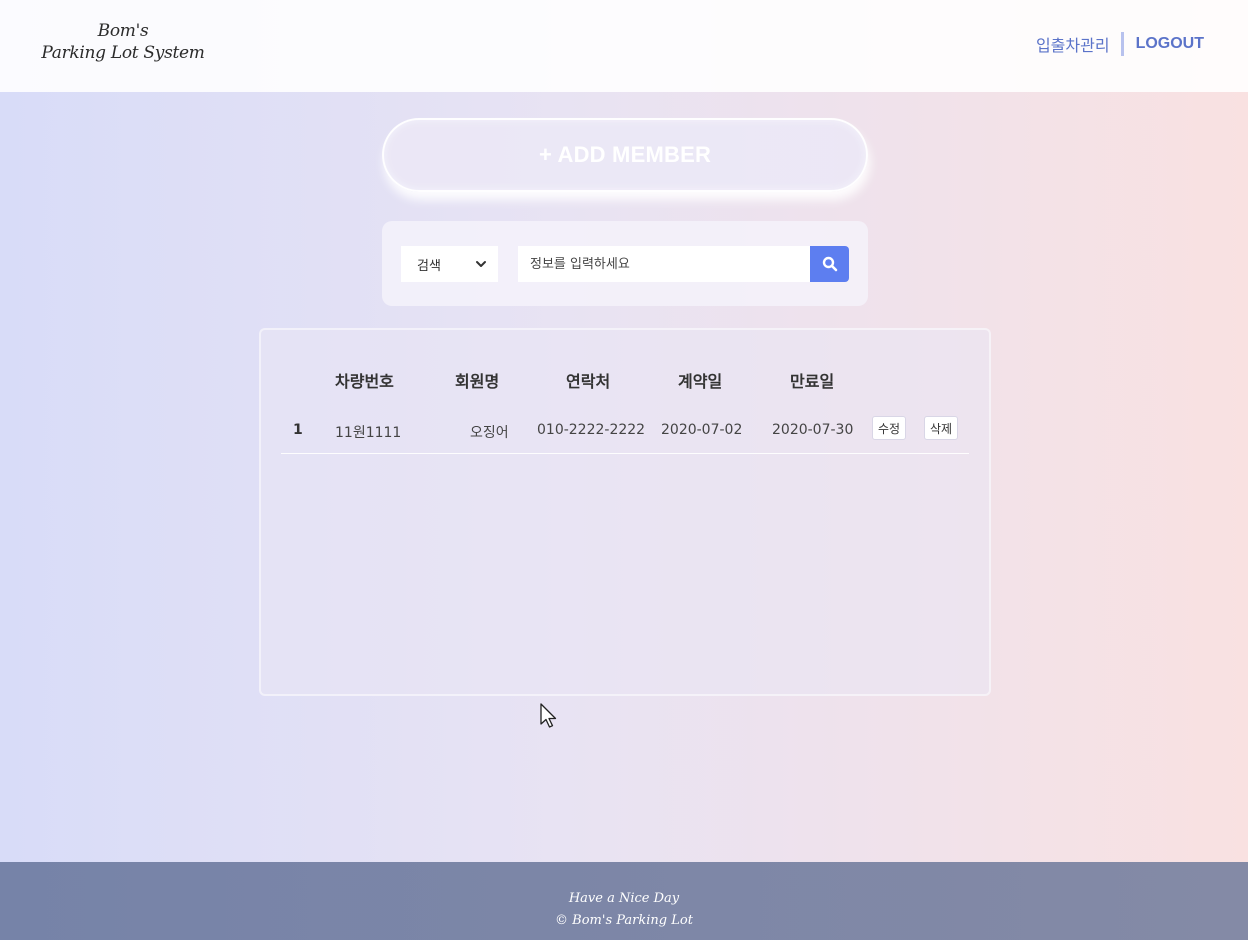  I want to click on search-type-value: 검색, so click(429, 266).